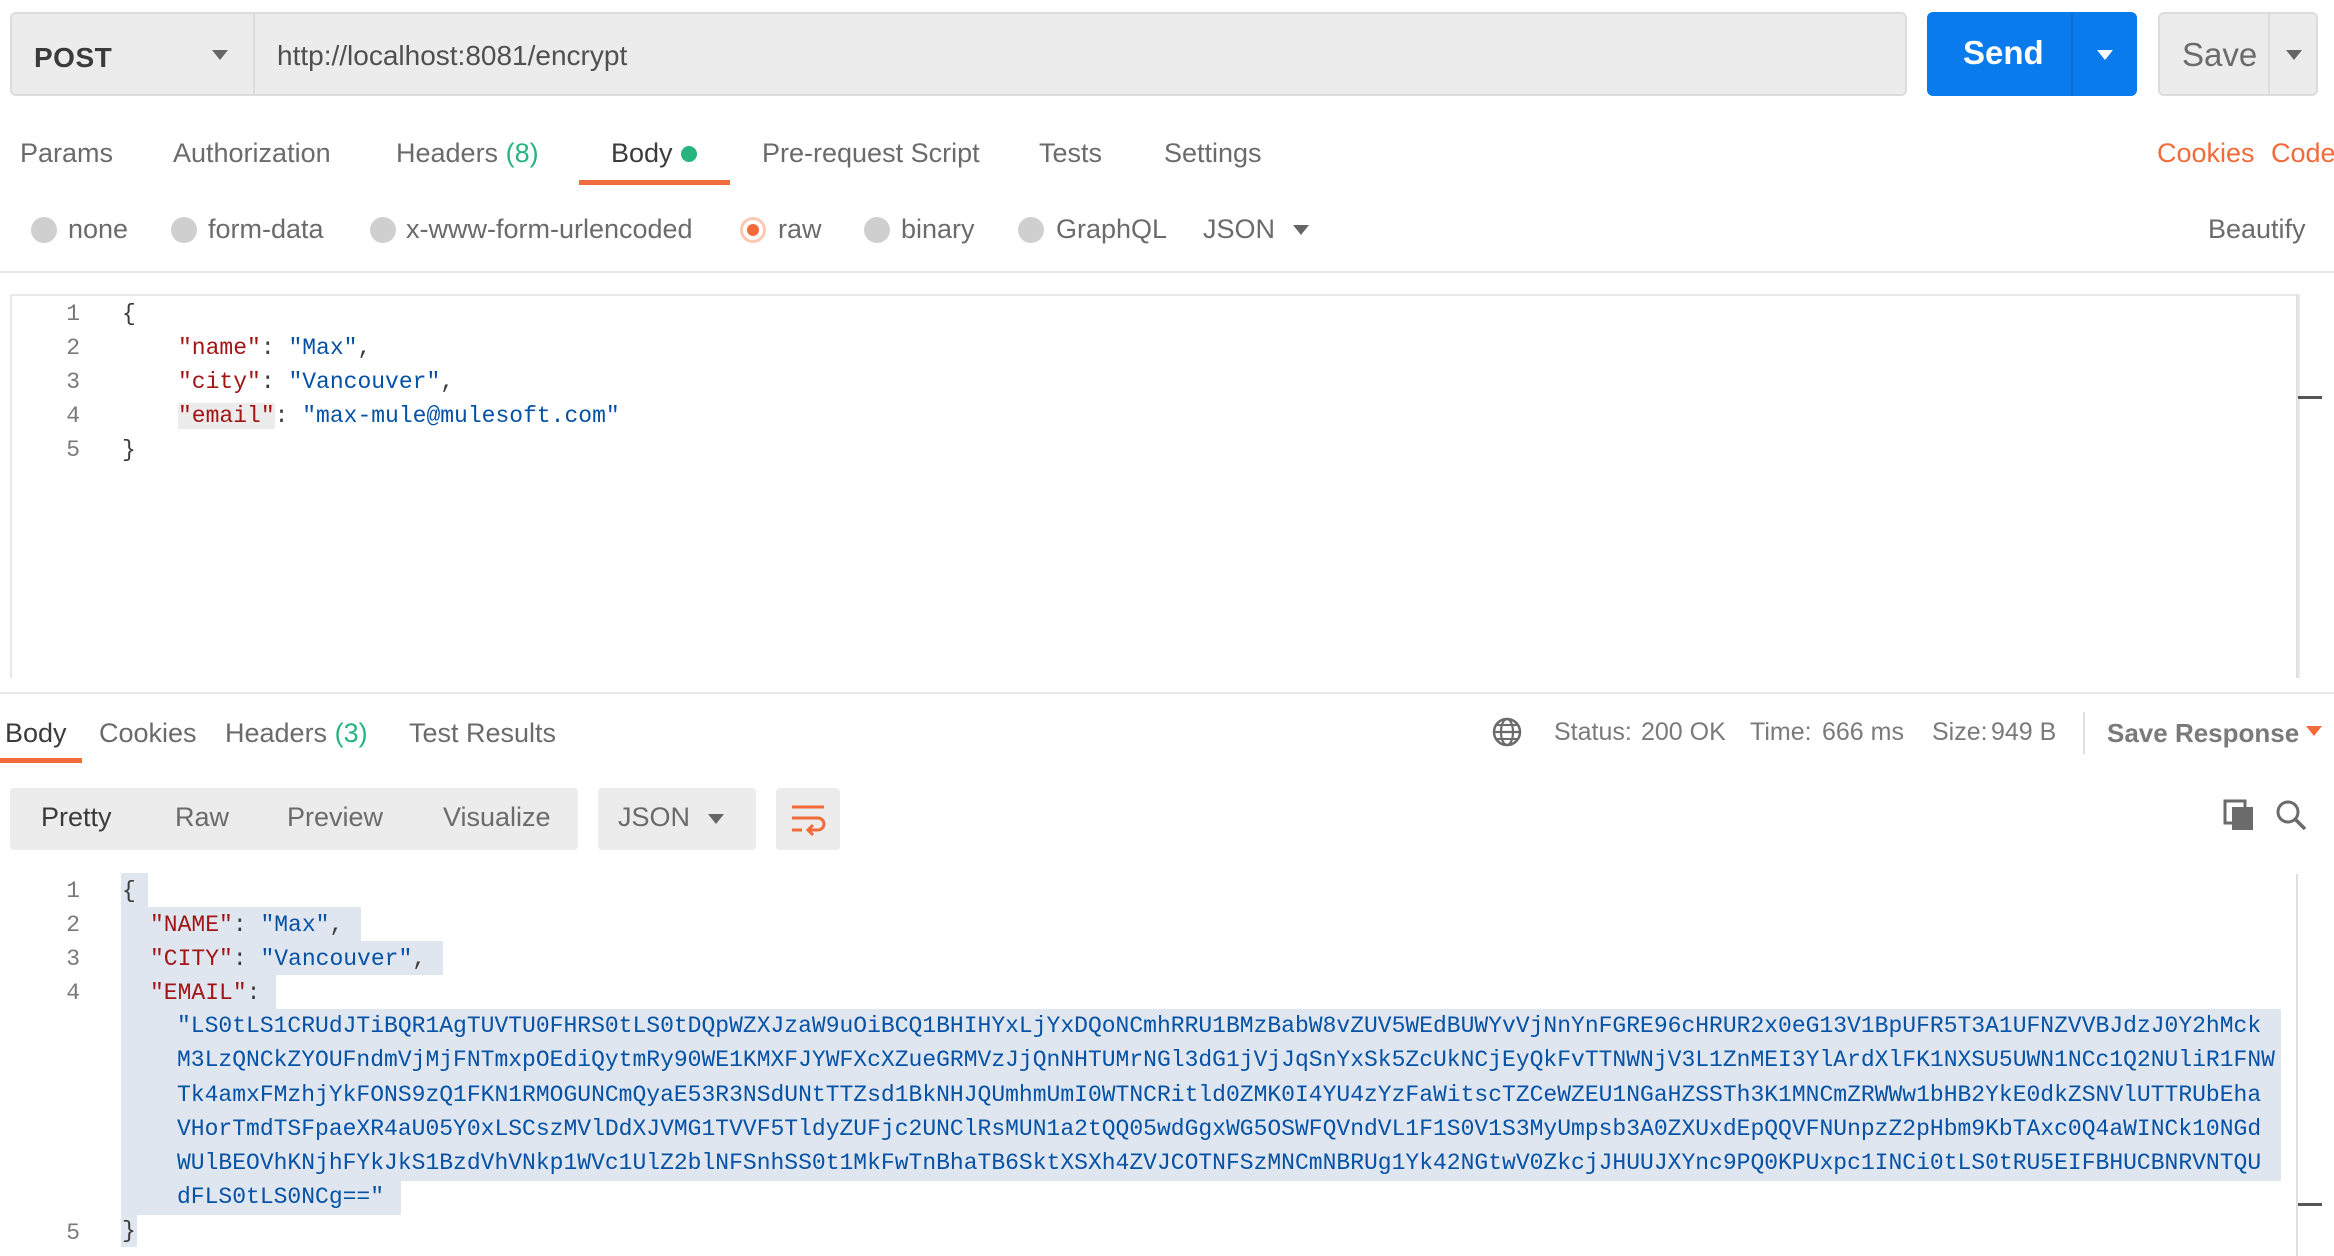 This screenshot has height=1256, width=2334. Describe the element at coordinates (316, 382) in the screenshot. I see `code-line: "city": "Vancouver",` at that location.